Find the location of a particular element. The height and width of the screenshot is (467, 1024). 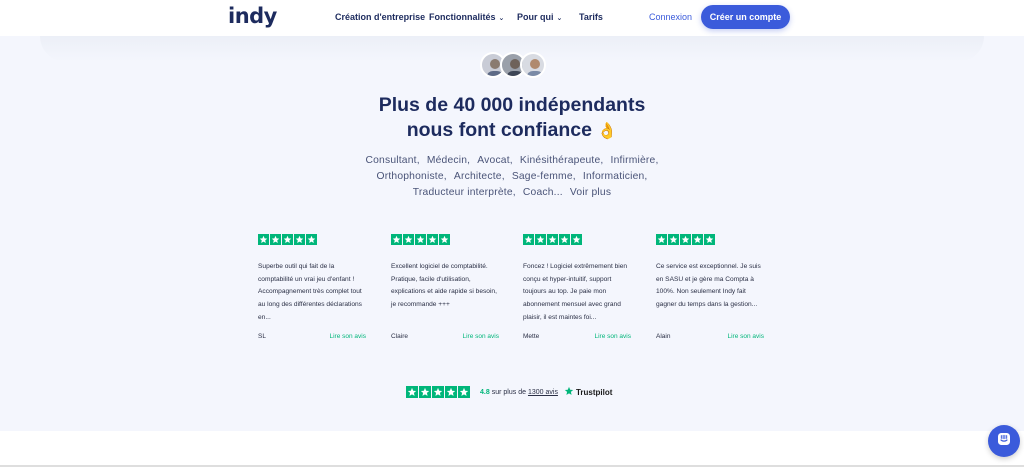

nav-label: Pour qui is located at coordinates (535, 17).